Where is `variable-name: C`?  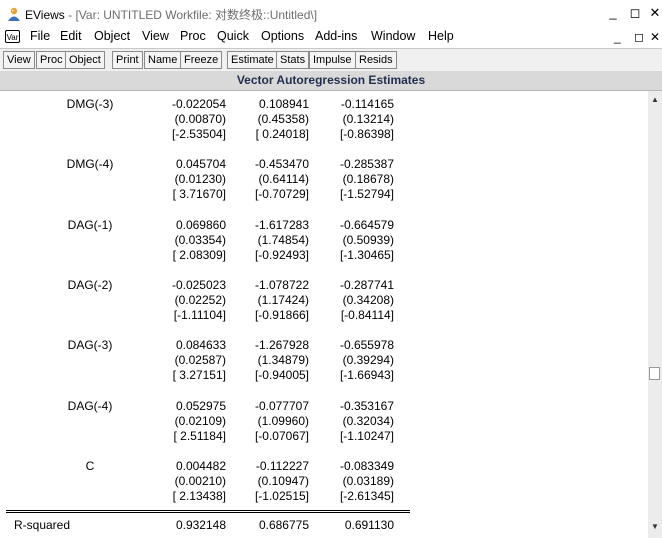 variable-name: C is located at coordinates (90, 466).